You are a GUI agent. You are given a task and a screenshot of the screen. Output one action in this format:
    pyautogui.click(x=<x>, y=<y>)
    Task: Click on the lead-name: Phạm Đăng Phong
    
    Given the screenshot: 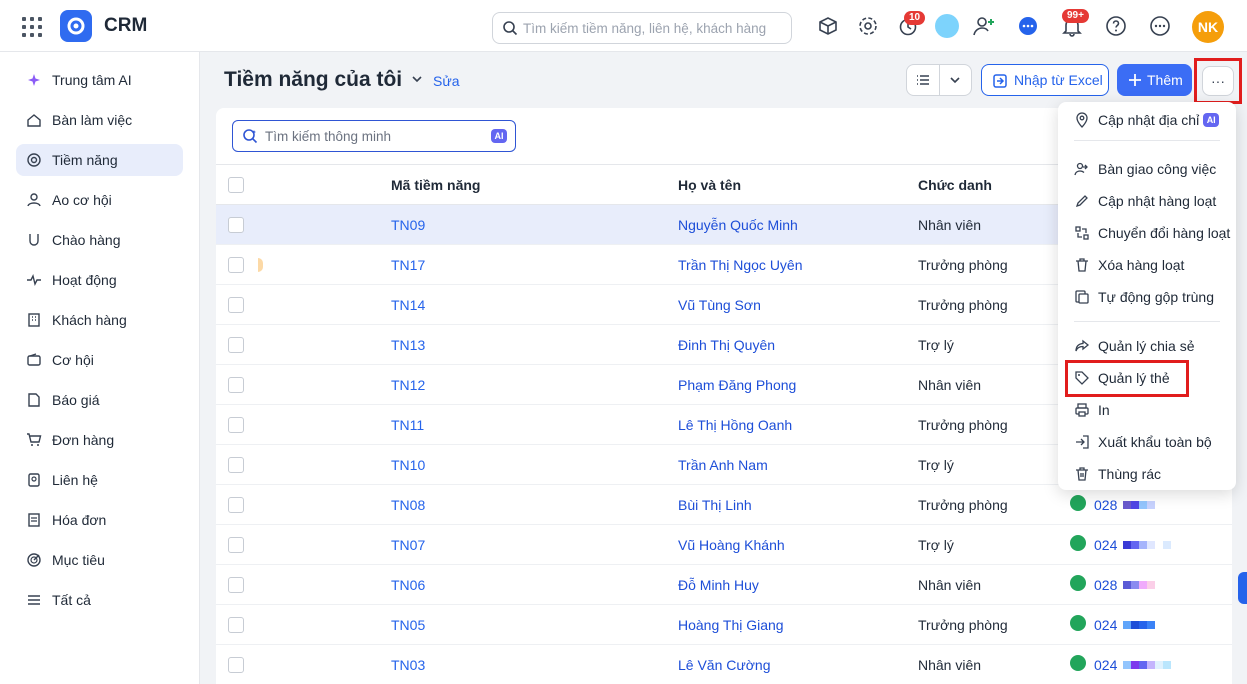 What is the action you would take?
    pyautogui.click(x=737, y=384)
    